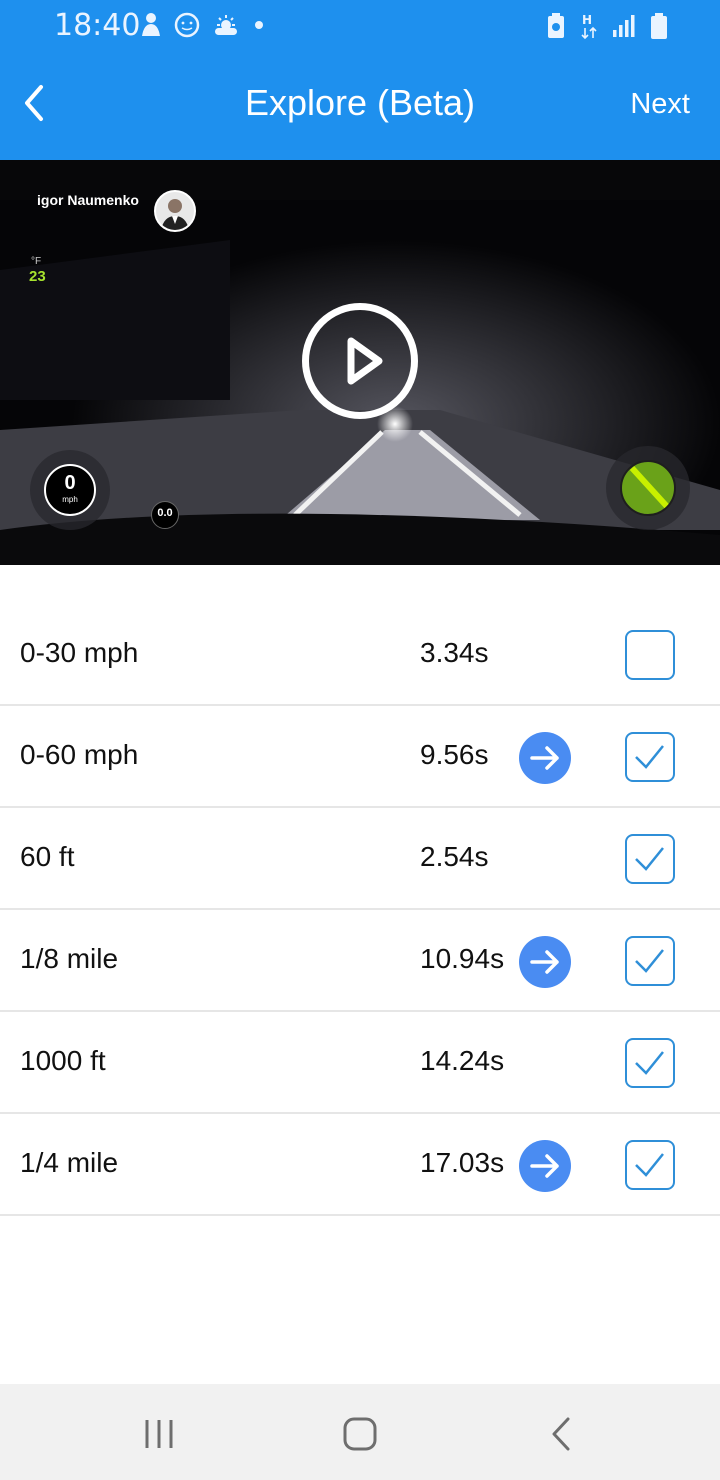 The height and width of the screenshot is (1480, 720). I want to click on back-icon, so click(561, 1434).